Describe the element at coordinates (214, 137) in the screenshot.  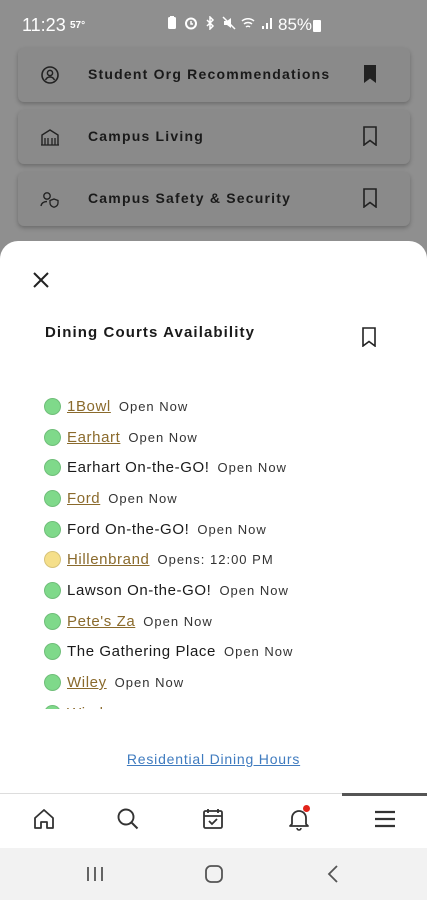
I see `card-campus-living: Campus Living` at that location.